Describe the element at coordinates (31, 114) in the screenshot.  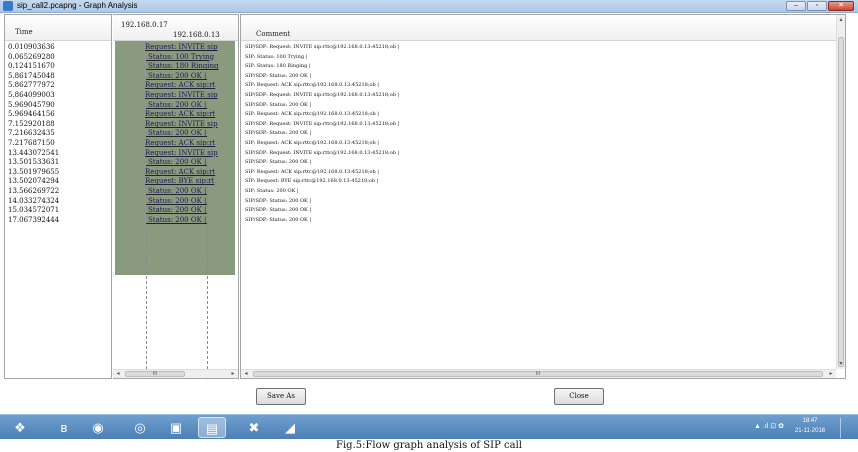
I see `time-cell: 5.969464156` at that location.